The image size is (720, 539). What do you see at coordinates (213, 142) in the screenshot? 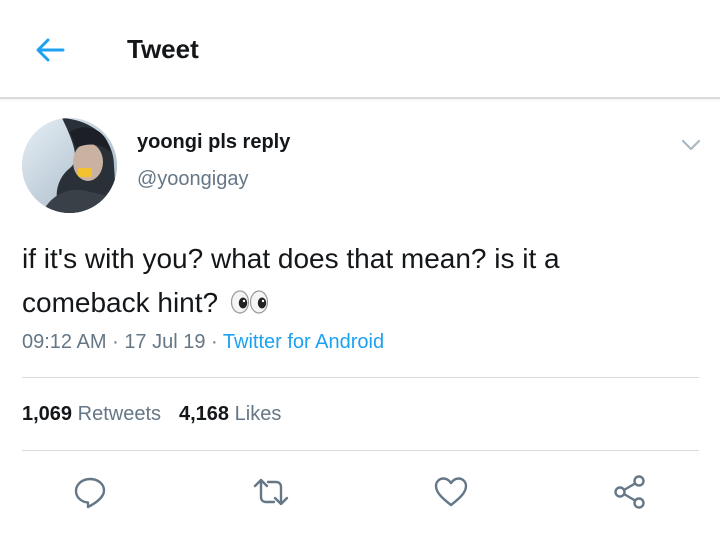
I see `display-name: yoongi pls reply` at bounding box center [213, 142].